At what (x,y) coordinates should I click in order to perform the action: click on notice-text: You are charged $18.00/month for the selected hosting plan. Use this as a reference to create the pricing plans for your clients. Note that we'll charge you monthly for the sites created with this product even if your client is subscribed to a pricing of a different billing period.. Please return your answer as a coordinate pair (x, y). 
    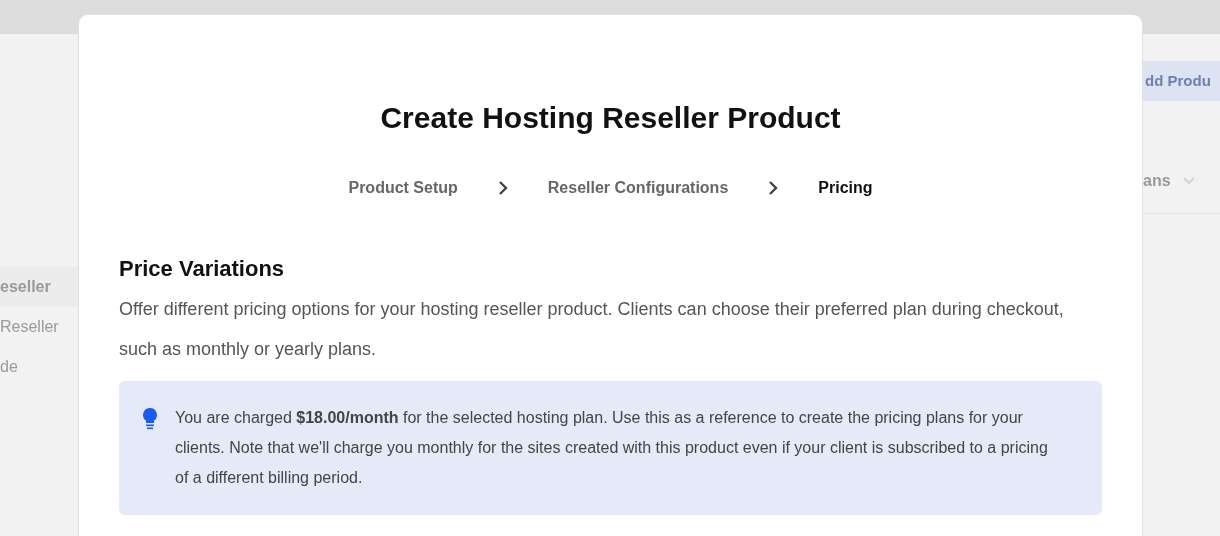
    Looking at the image, I should click on (612, 448).